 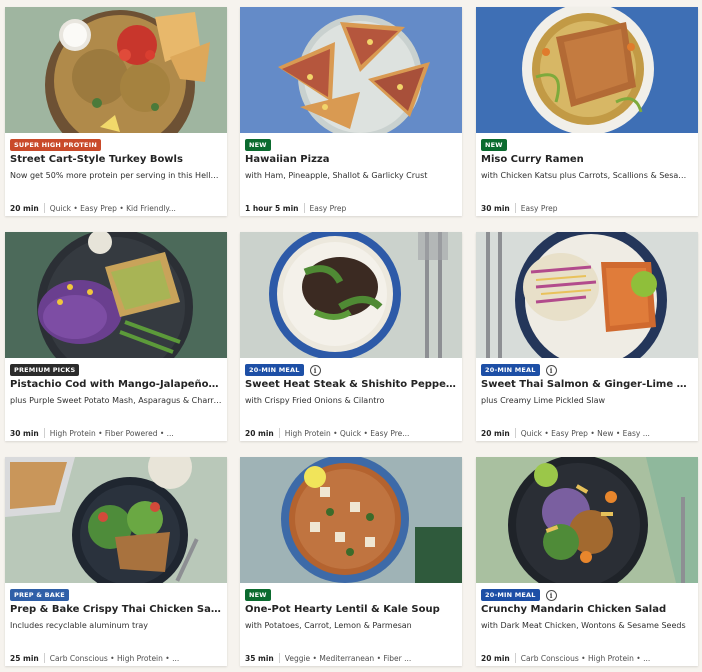 What do you see at coordinates (587, 609) in the screenshot?
I see `recipe-title: Crunchy Mandarin Chicken Salad` at bounding box center [587, 609].